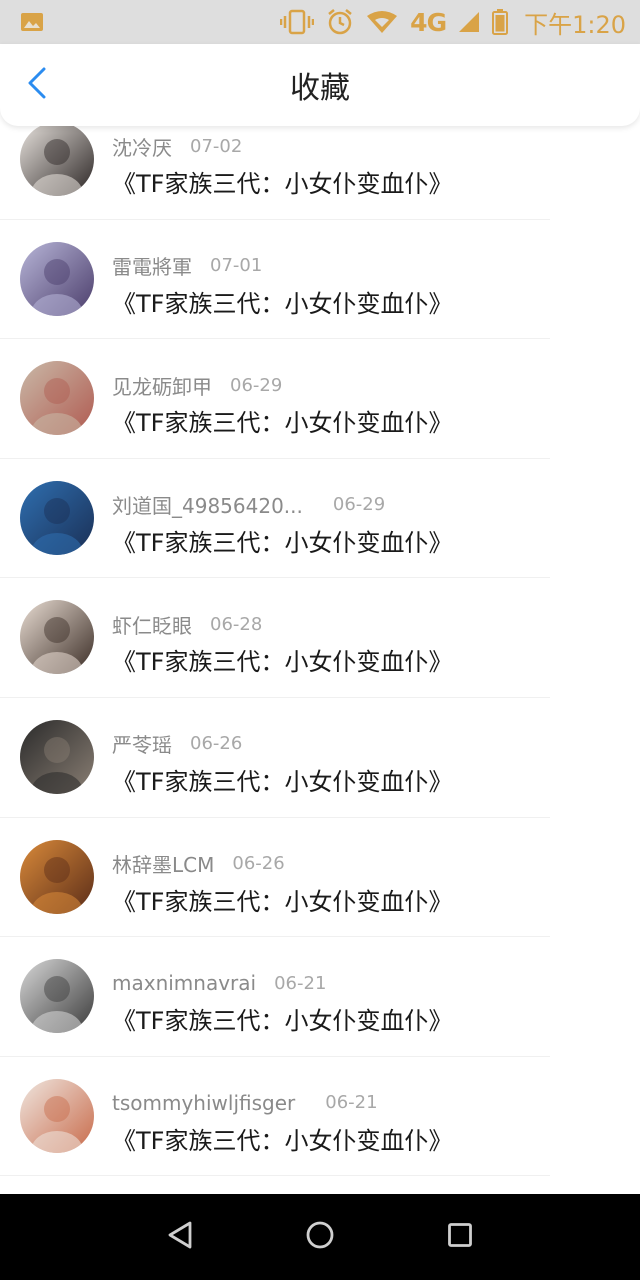  Describe the element at coordinates (177, 744) in the screenshot. I see `item-meta: 严苓瑶 06-26` at that location.